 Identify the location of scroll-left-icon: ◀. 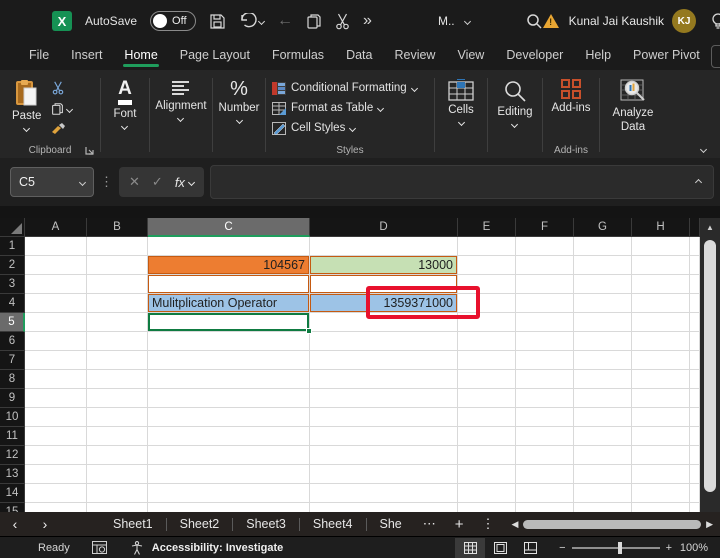
(515, 524).